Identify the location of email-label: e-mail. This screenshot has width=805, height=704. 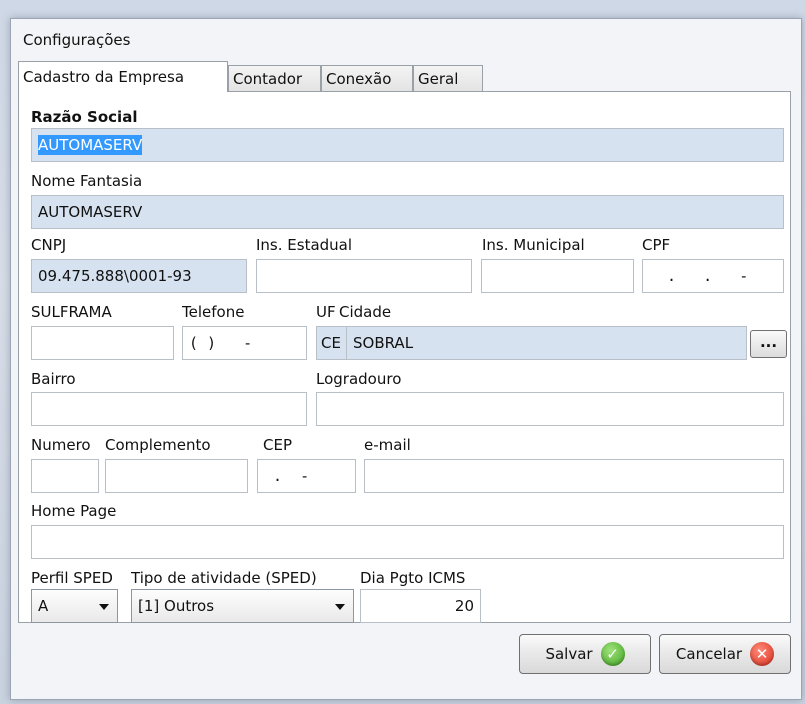
(387, 445).